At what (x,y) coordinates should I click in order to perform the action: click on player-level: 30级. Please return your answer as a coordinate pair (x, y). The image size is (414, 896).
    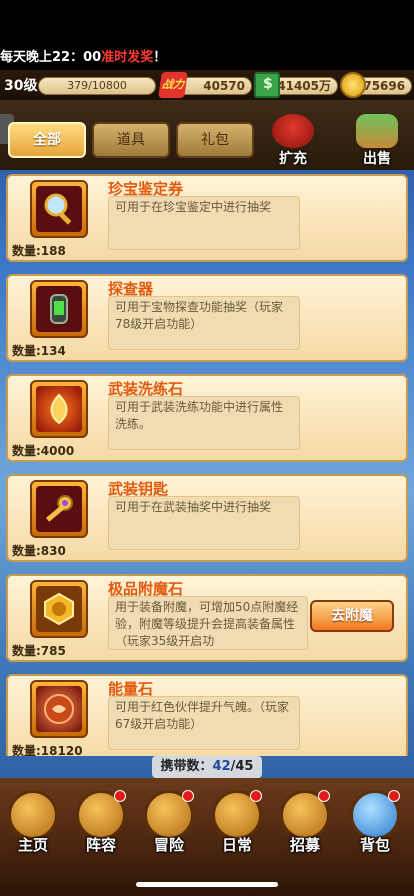
    Looking at the image, I should click on (21, 86).